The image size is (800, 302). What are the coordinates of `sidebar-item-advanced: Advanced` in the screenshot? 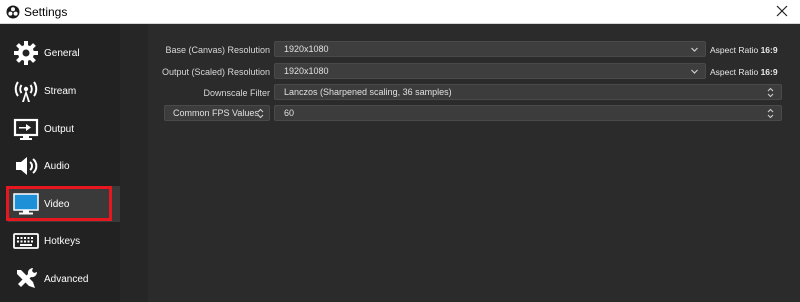 It's located at (64, 279).